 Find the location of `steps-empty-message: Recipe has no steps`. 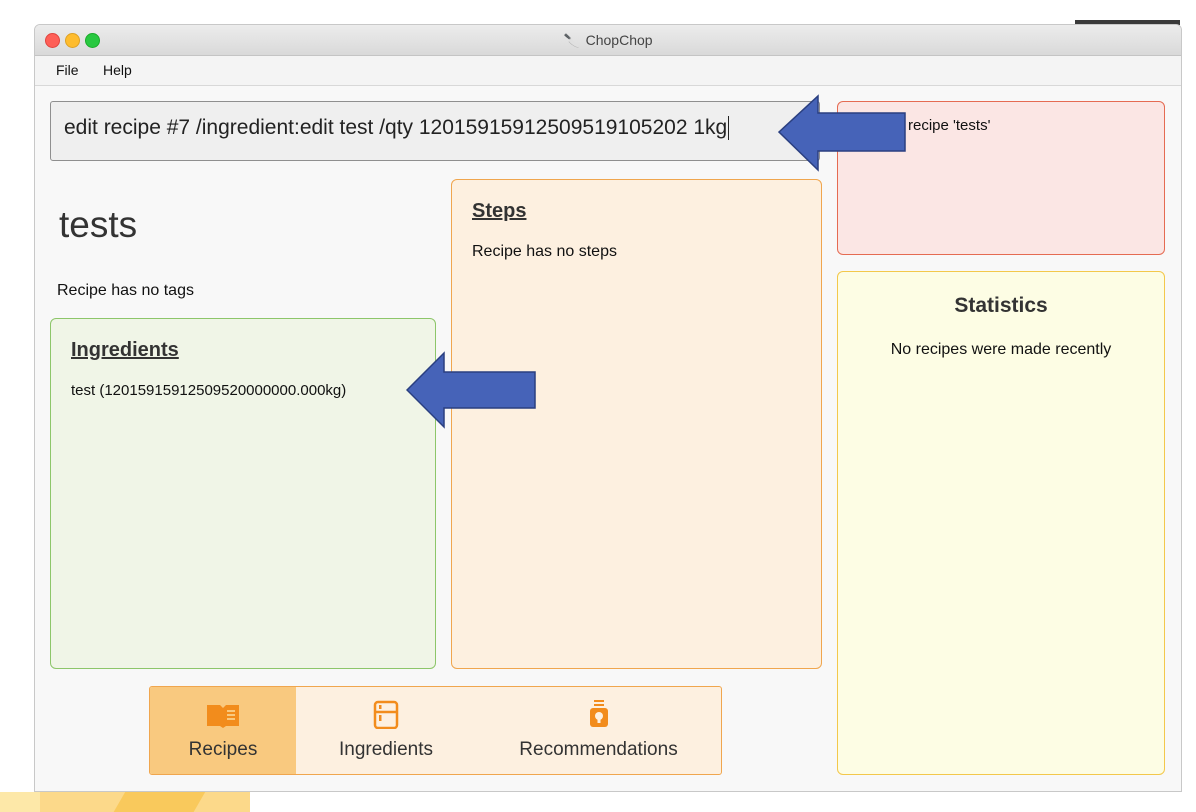

steps-empty-message: Recipe has no steps is located at coordinates (544, 251).